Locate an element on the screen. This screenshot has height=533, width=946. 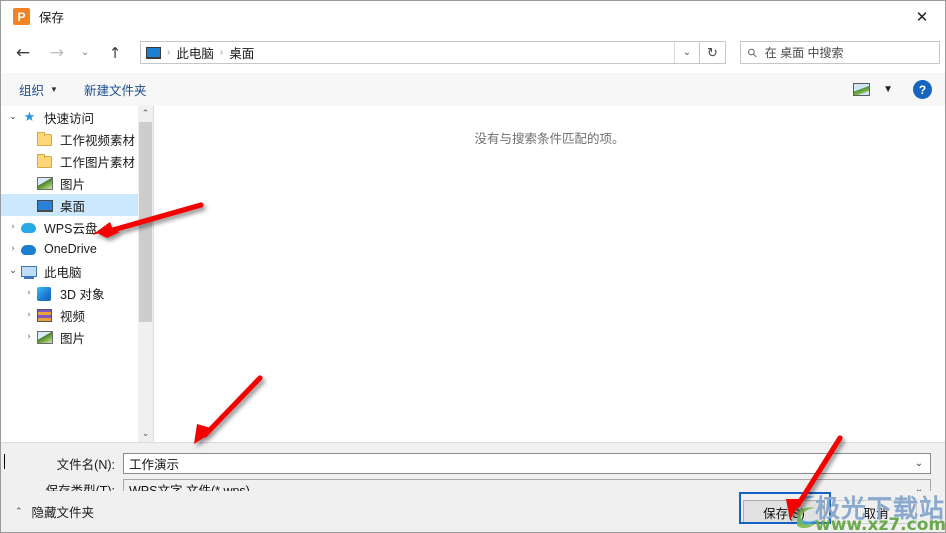
tree-item: 桌面 is located at coordinates (69, 205).